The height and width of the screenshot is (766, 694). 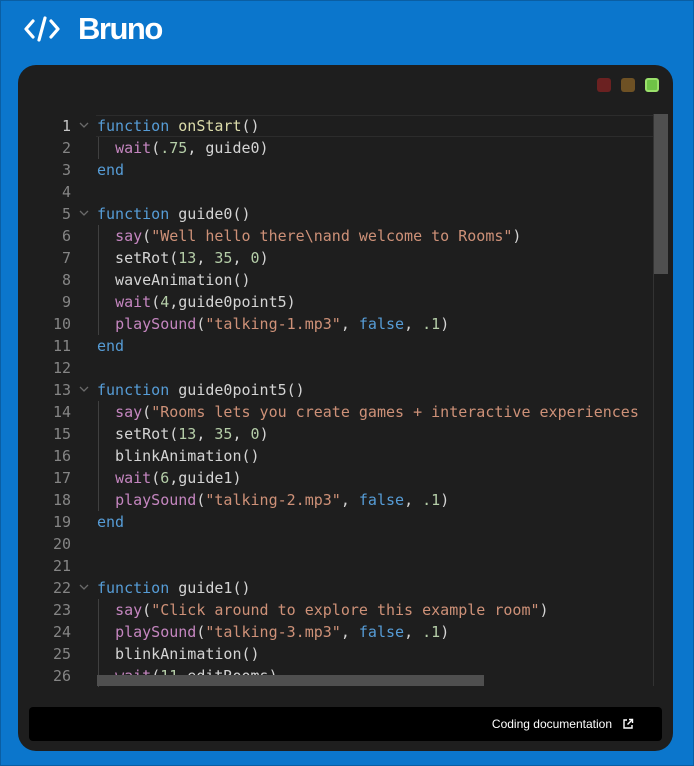 What do you see at coordinates (345, 390) in the screenshot?
I see `code-line: 13 function guide0point5()` at bounding box center [345, 390].